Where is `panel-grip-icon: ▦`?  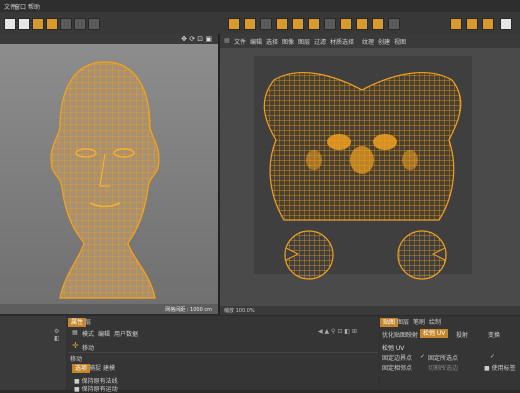 panel-grip-icon: ▦ is located at coordinates (75, 332).